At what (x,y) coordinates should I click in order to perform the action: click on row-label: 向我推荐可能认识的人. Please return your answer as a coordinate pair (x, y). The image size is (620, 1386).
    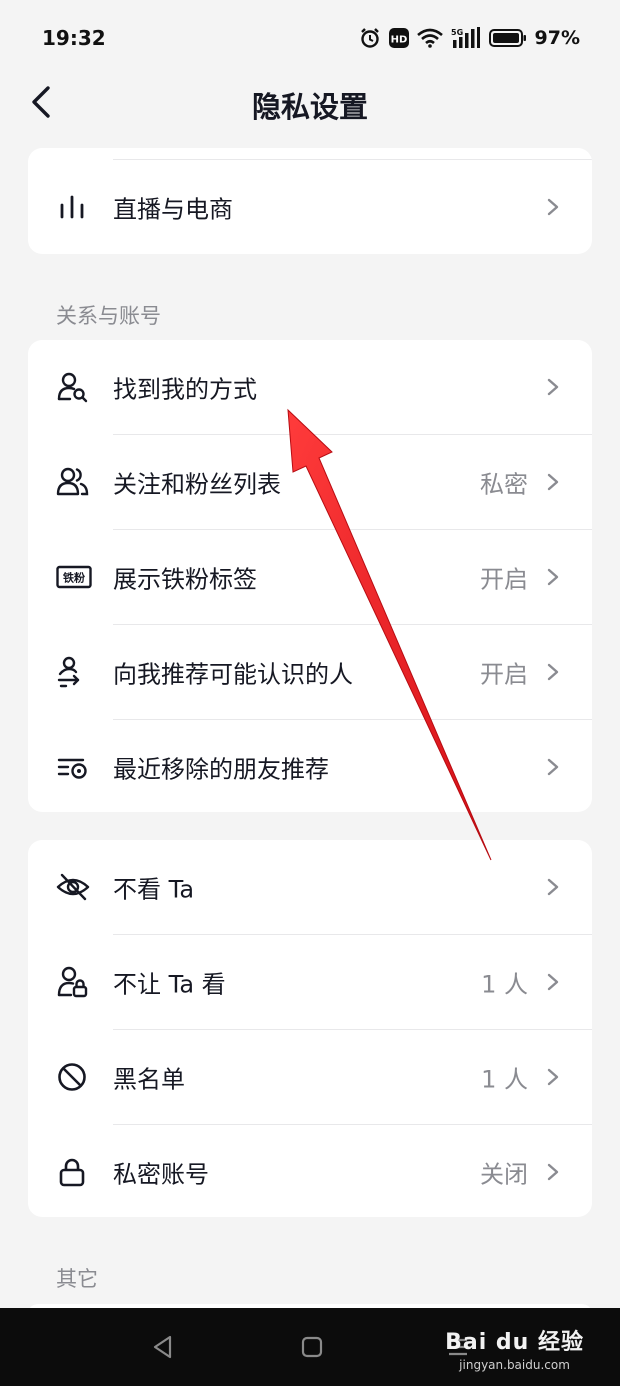
    Looking at the image, I should click on (233, 674).